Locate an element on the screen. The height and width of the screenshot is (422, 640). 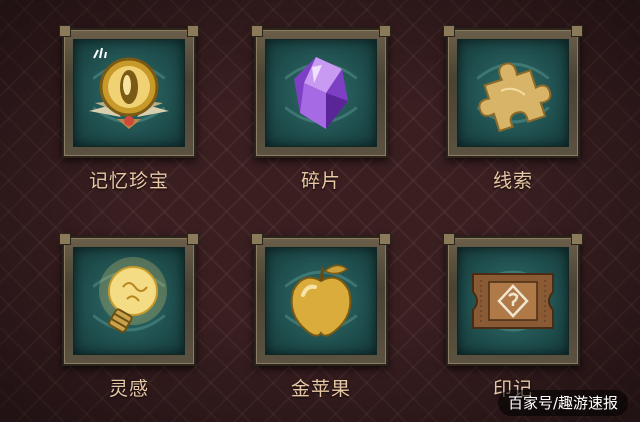
sparkle-icon is located at coordinates (100, 53).